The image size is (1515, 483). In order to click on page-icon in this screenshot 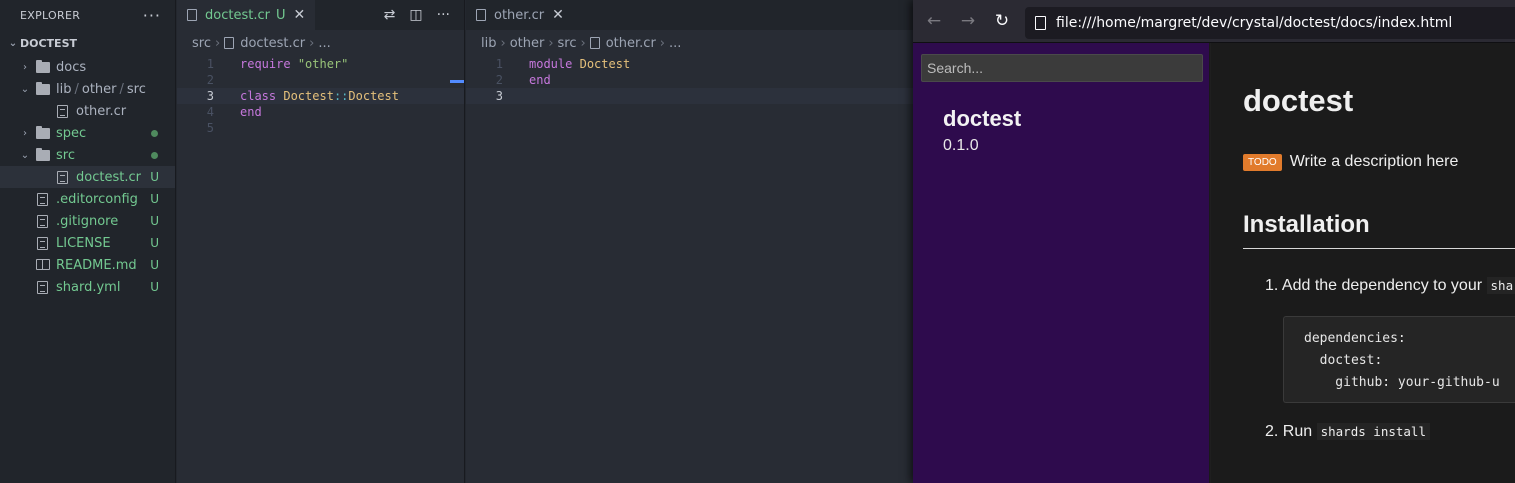, I will do `click(1040, 23)`.